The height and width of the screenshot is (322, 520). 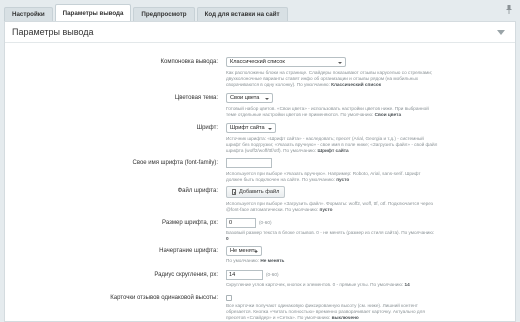 What do you see at coordinates (244, 275) in the screenshot?
I see `radius-input: 14` at bounding box center [244, 275].